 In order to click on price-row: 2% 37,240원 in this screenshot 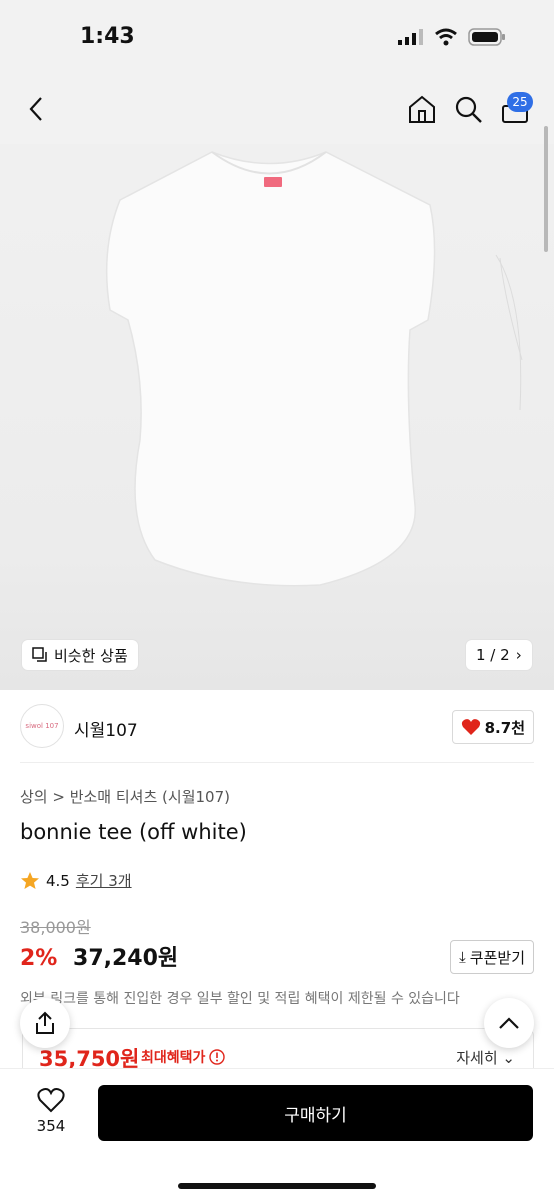, I will do `click(99, 956)`.